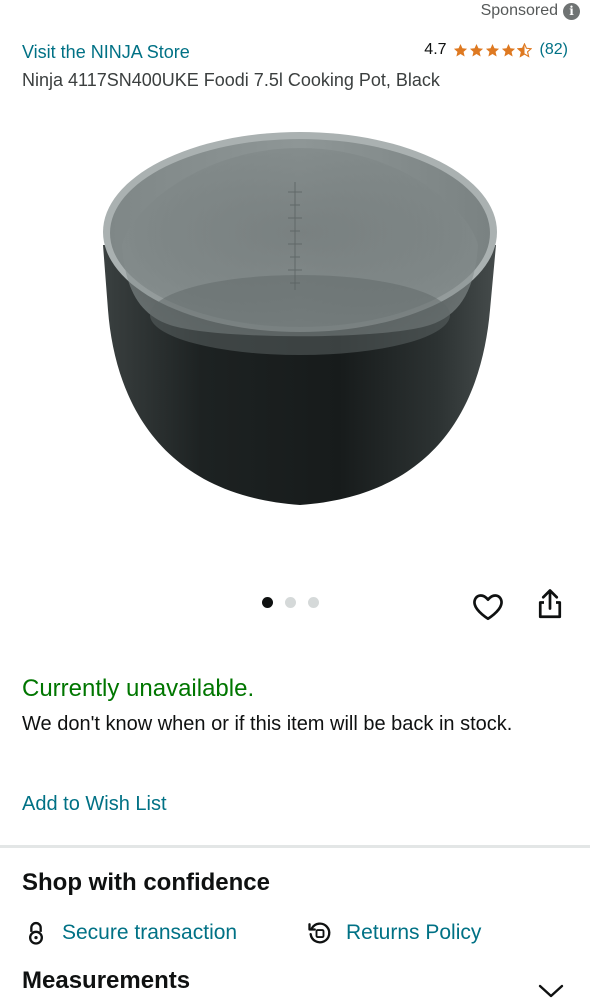  I want to click on sponsored-text: Sponsored, so click(519, 10).